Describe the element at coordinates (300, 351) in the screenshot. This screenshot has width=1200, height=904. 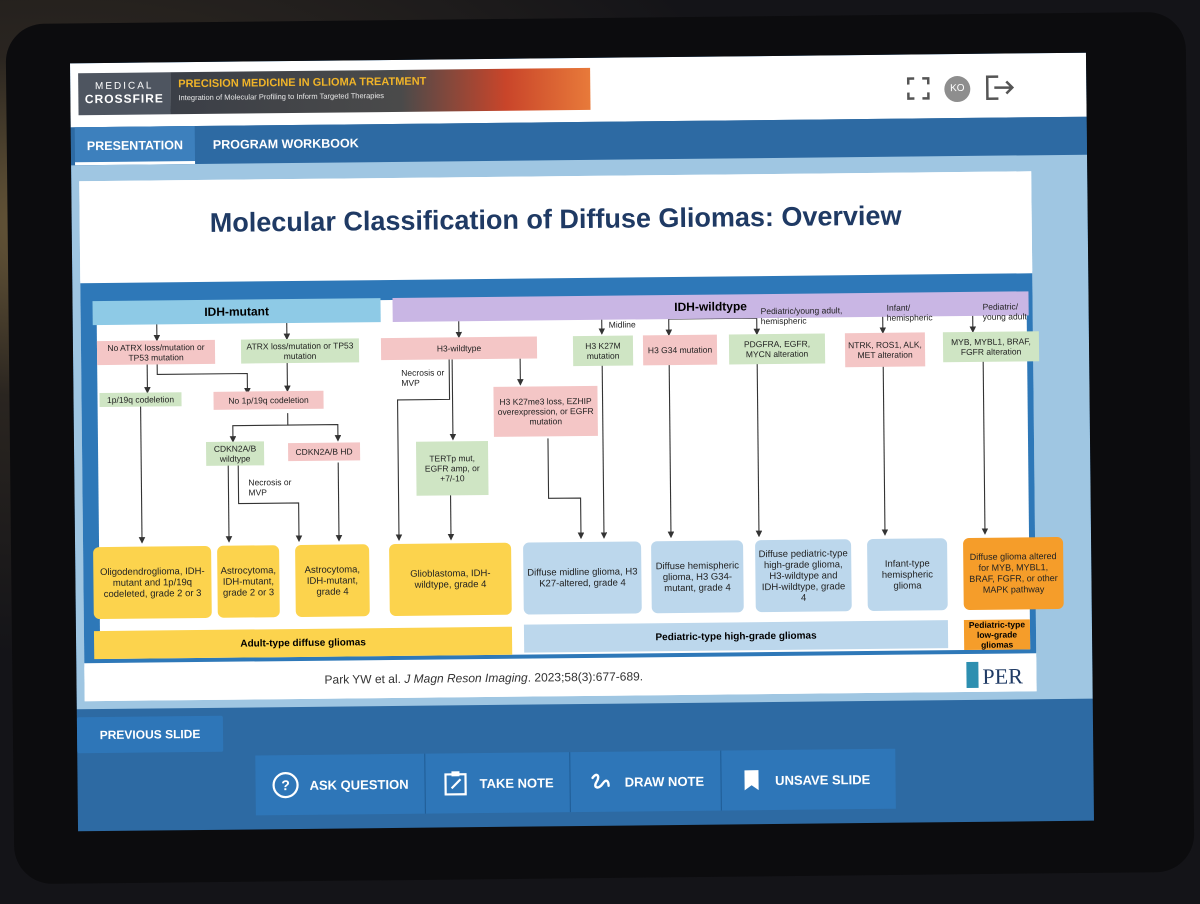
I see `atrx-node: ATRX loss/mutation or TP53 mutation` at that location.